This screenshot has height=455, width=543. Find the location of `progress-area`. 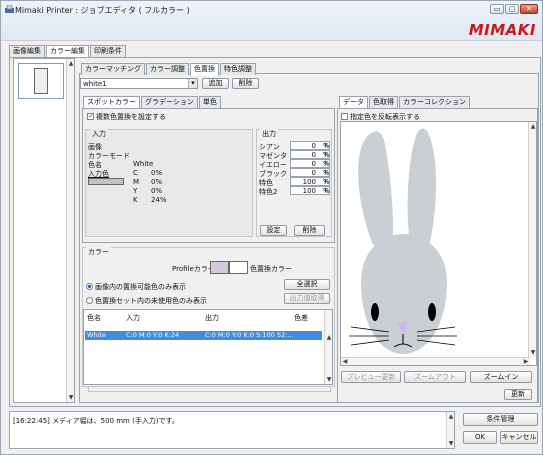

progress-area is located at coordinates (209, 389).